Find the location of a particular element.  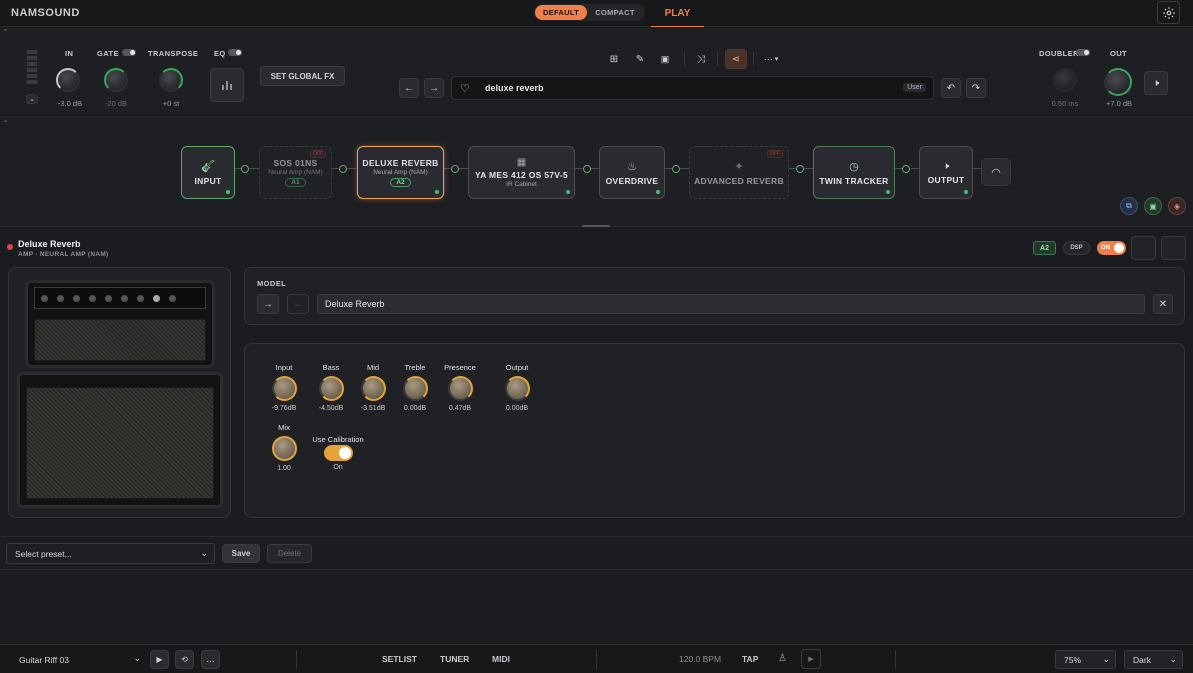

amp-slot-chip: A2 is located at coordinates (400, 182).